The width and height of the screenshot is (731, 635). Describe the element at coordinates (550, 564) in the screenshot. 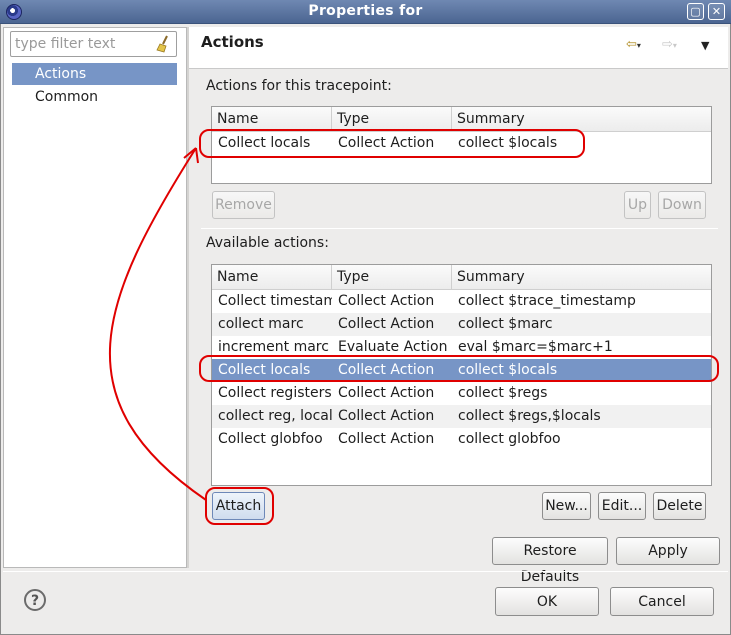

I see `restore-defaults-label: Restore Defaults` at that location.